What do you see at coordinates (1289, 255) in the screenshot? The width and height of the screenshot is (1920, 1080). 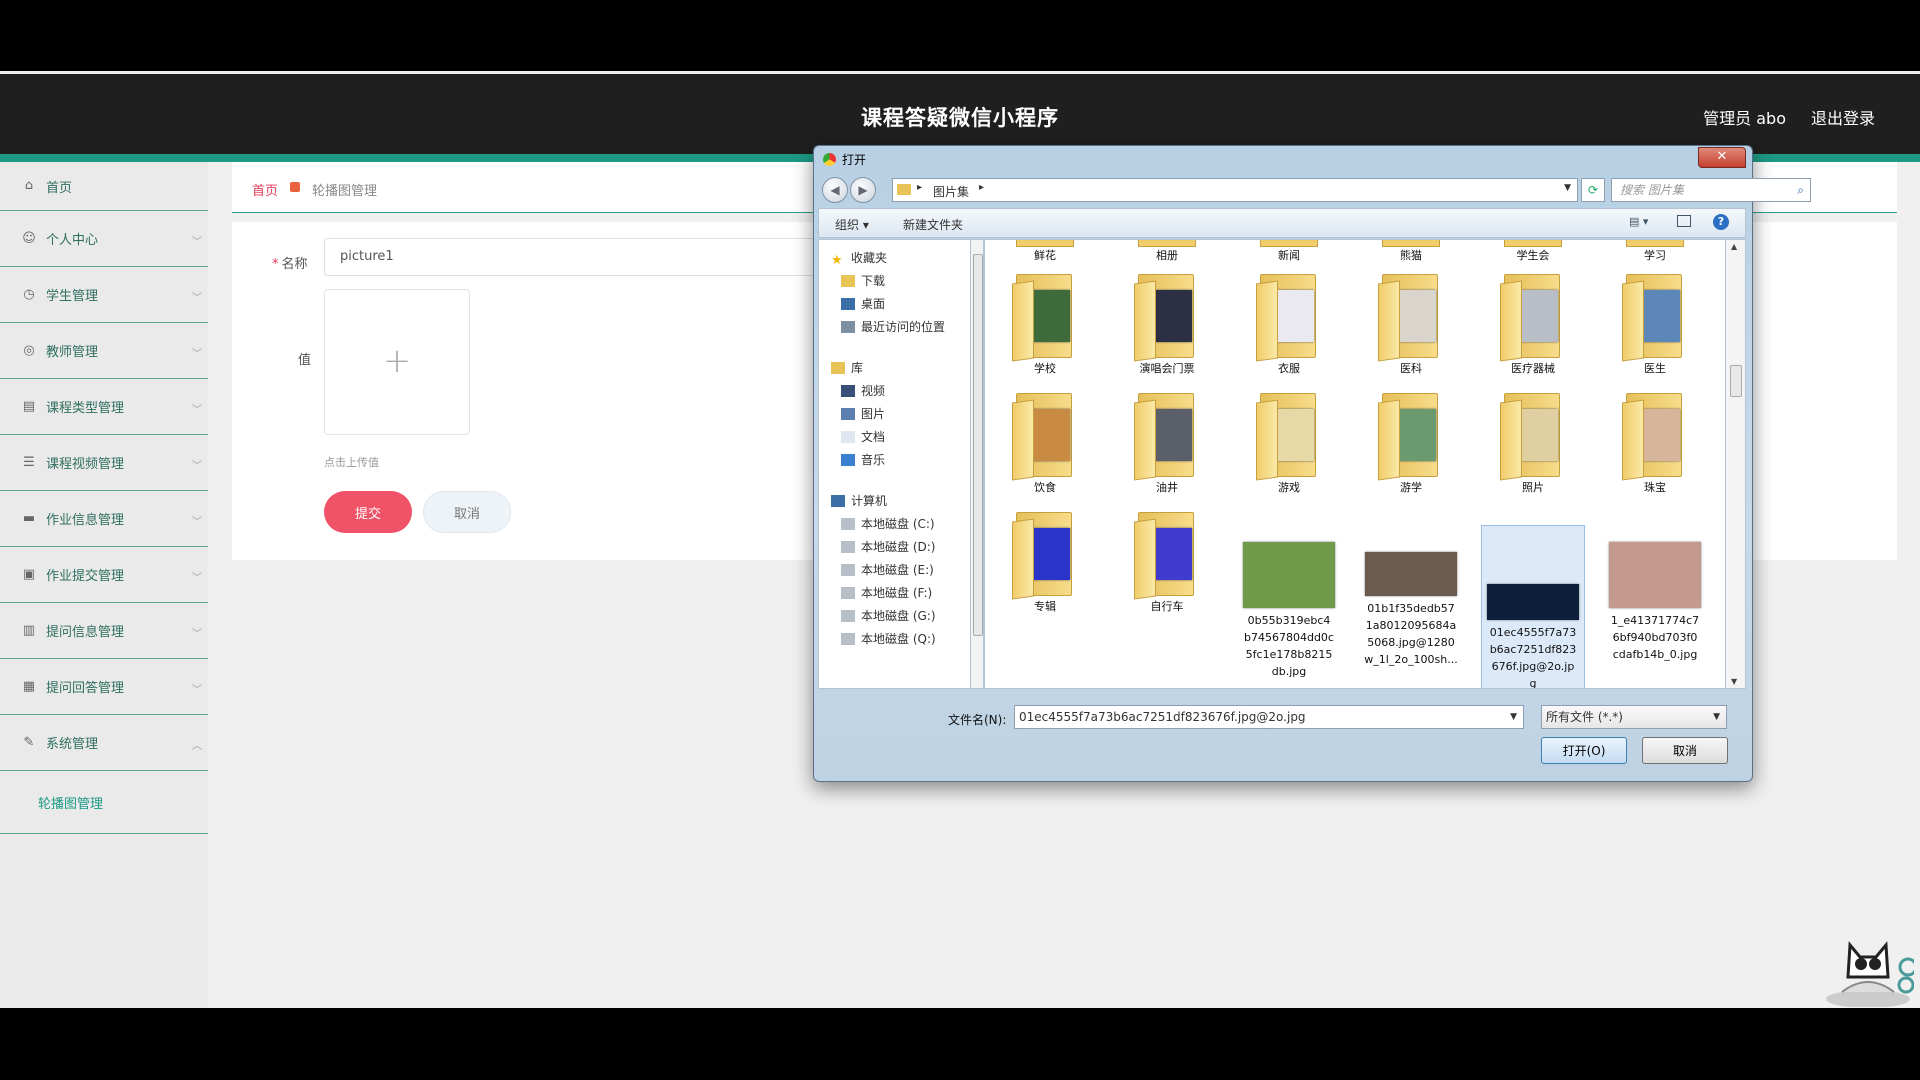 I see `folder-name: 新闻` at bounding box center [1289, 255].